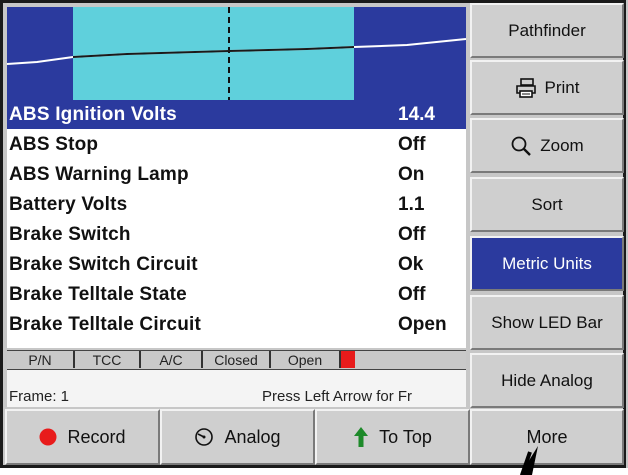 The width and height of the screenshot is (628, 475). Describe the element at coordinates (529, 460) in the screenshot. I see `callout-pointer` at that location.